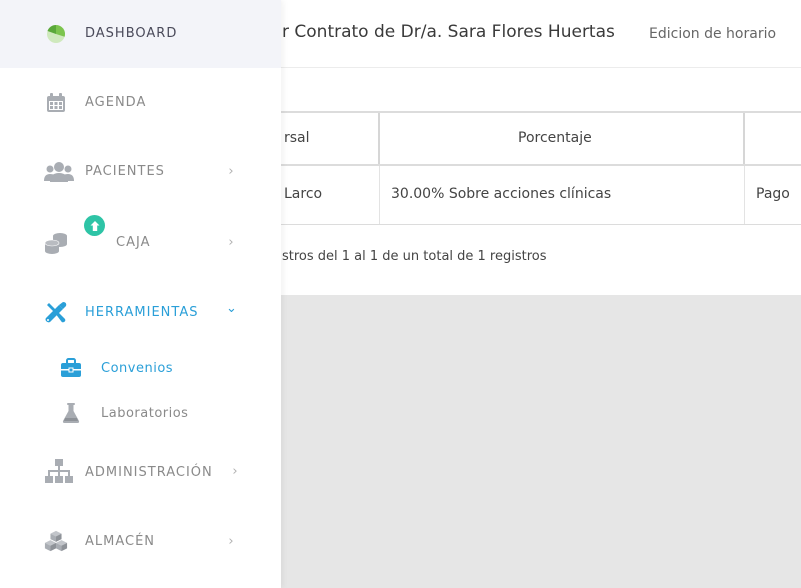 Image resolution: width=801 pixels, height=588 pixels. I want to click on sidebar-item-label: CAJA, so click(133, 242).